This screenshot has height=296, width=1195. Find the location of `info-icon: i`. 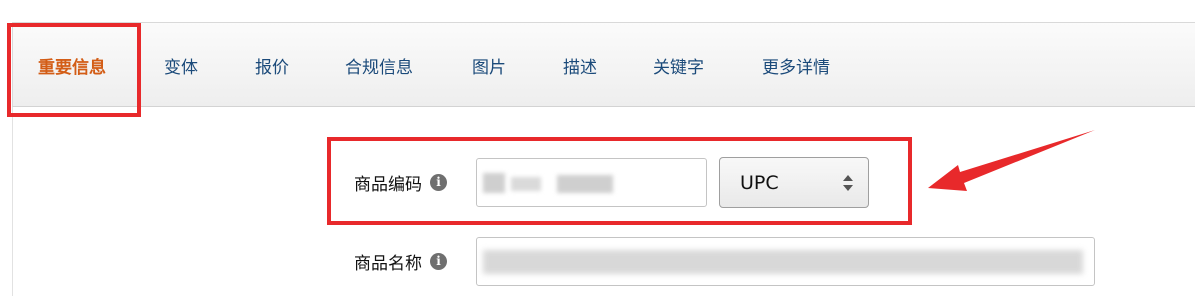

info-icon: i is located at coordinates (438, 261).